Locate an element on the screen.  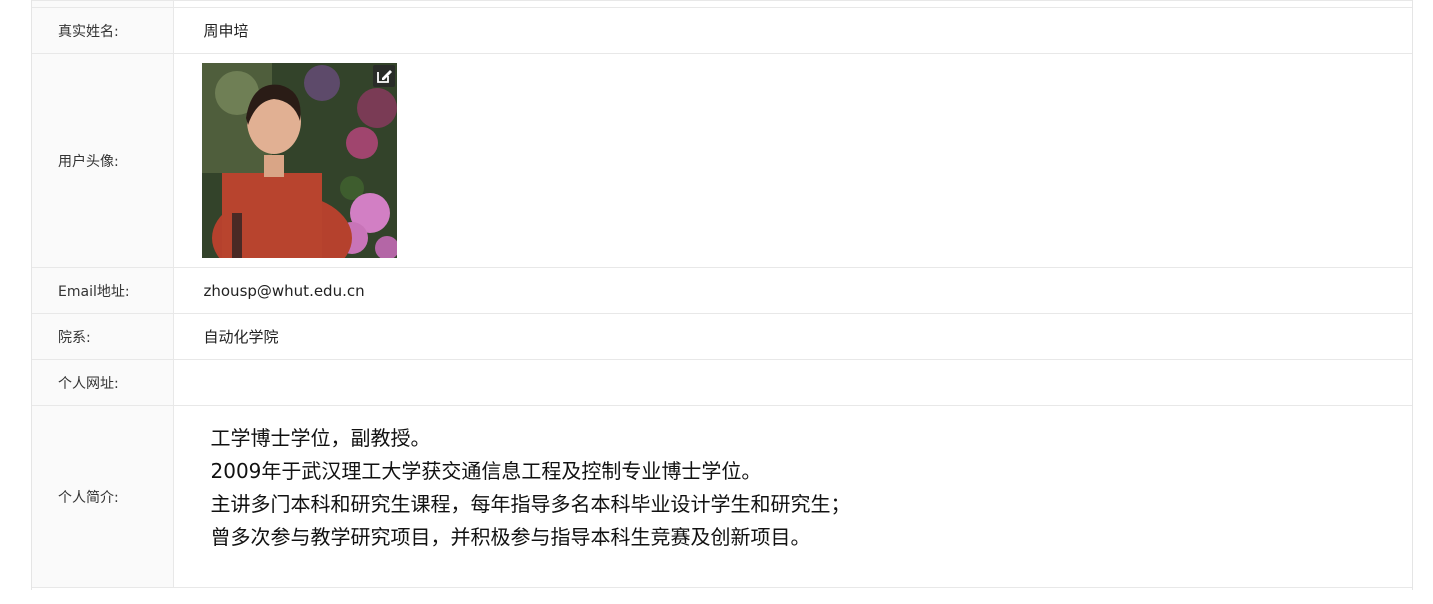
table-top-spacer is located at coordinates (722, 4).